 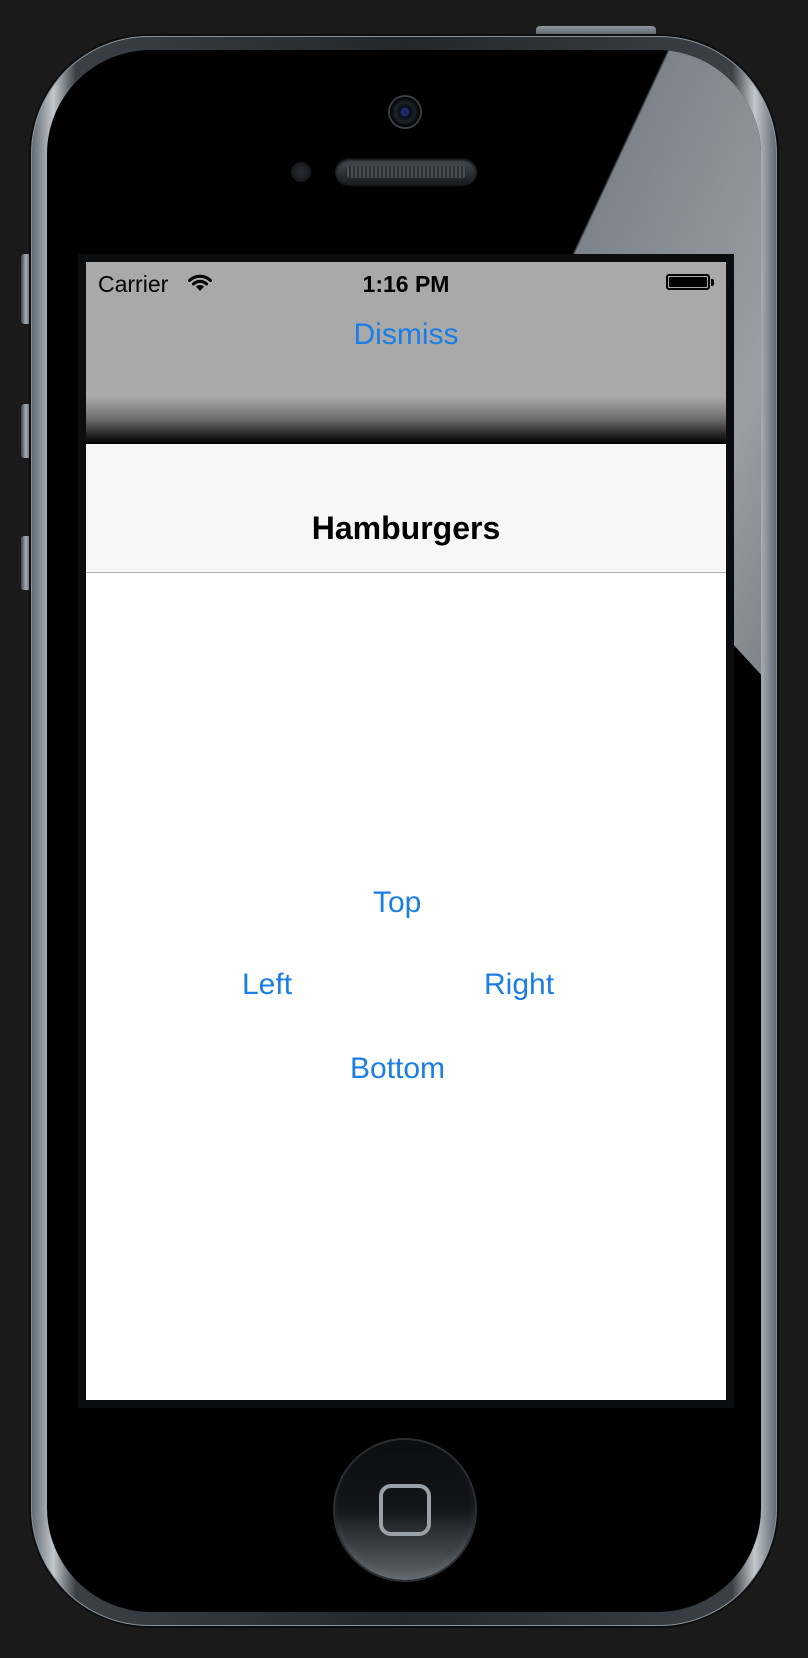 I want to click on status-bar: Carrier 1:16 PM, so click(x=406, y=282).